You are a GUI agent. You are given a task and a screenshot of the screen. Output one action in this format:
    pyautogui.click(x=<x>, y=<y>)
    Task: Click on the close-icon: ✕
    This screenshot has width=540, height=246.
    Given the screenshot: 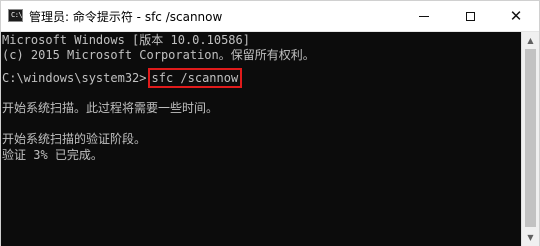 What is the action you would take?
    pyautogui.click(x=516, y=15)
    